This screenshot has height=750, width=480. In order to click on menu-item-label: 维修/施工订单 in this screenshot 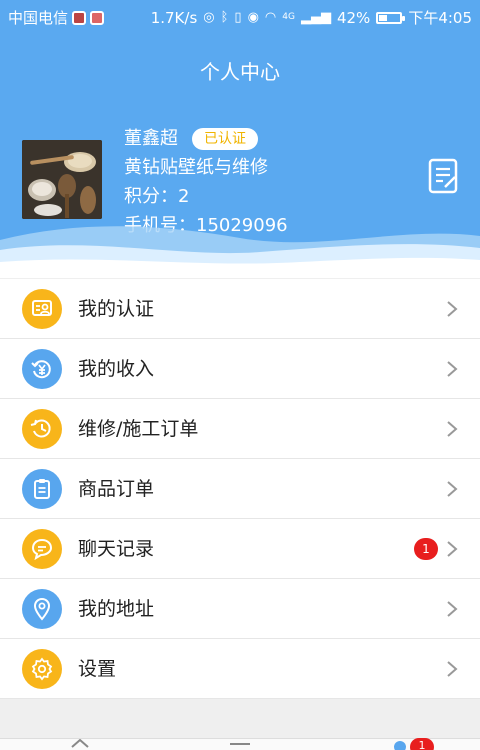, I will do `click(138, 429)`.